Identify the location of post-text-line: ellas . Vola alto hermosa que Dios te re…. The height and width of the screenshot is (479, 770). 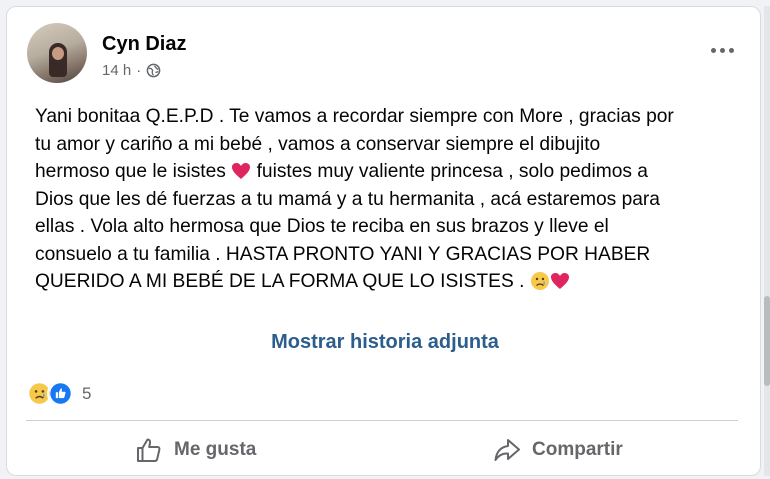
(322, 226).